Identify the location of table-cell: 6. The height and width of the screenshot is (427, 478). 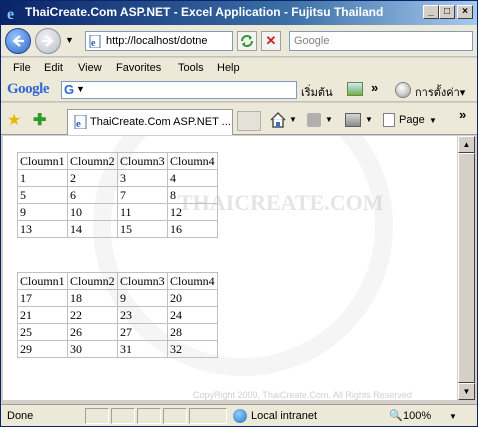
(92, 195).